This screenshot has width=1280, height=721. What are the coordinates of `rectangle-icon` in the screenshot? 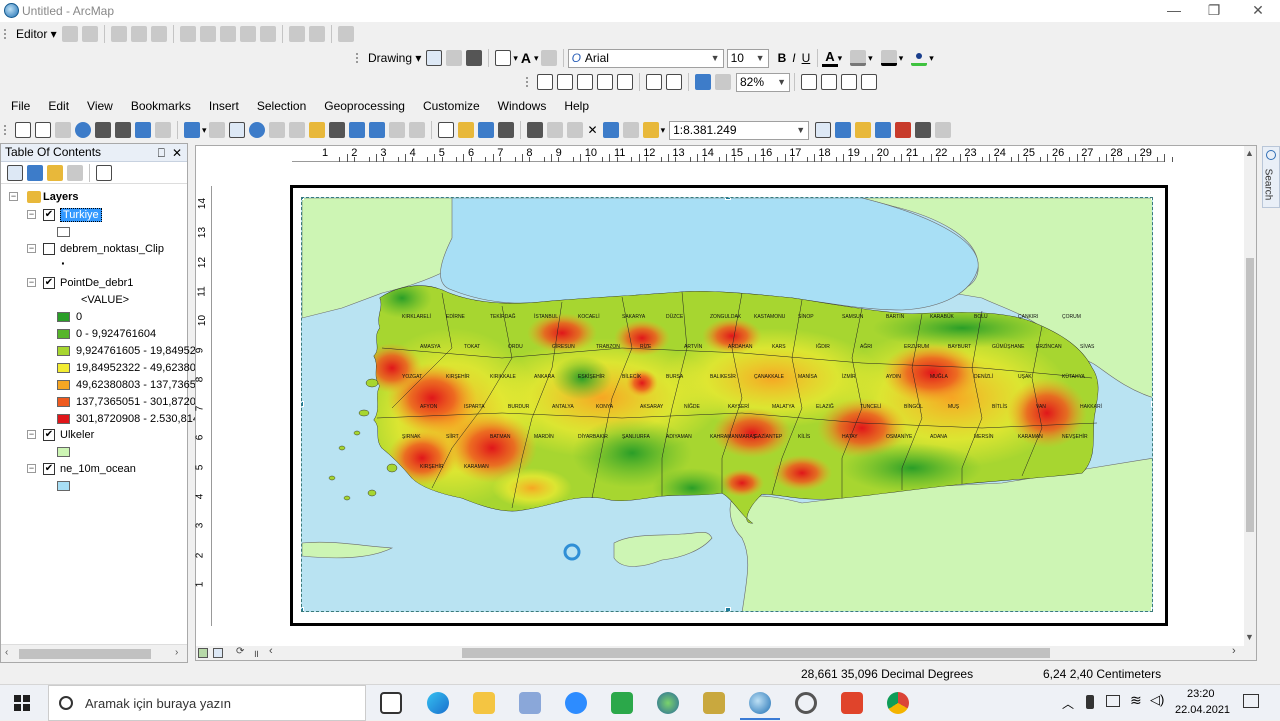 It's located at (503, 58).